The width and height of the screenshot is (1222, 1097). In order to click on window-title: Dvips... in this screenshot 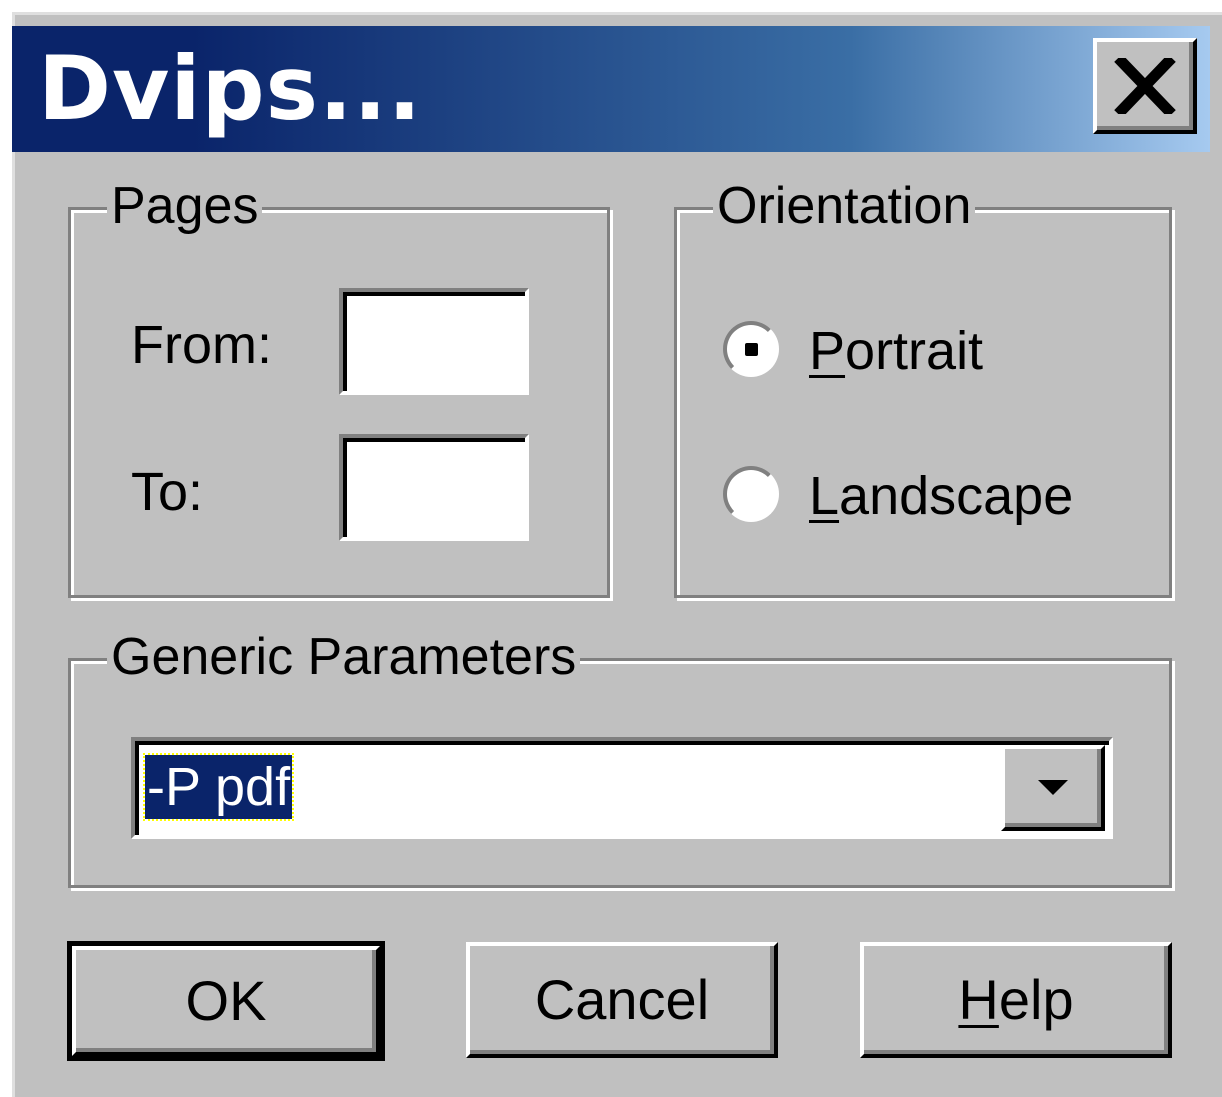, I will do `click(230, 88)`.